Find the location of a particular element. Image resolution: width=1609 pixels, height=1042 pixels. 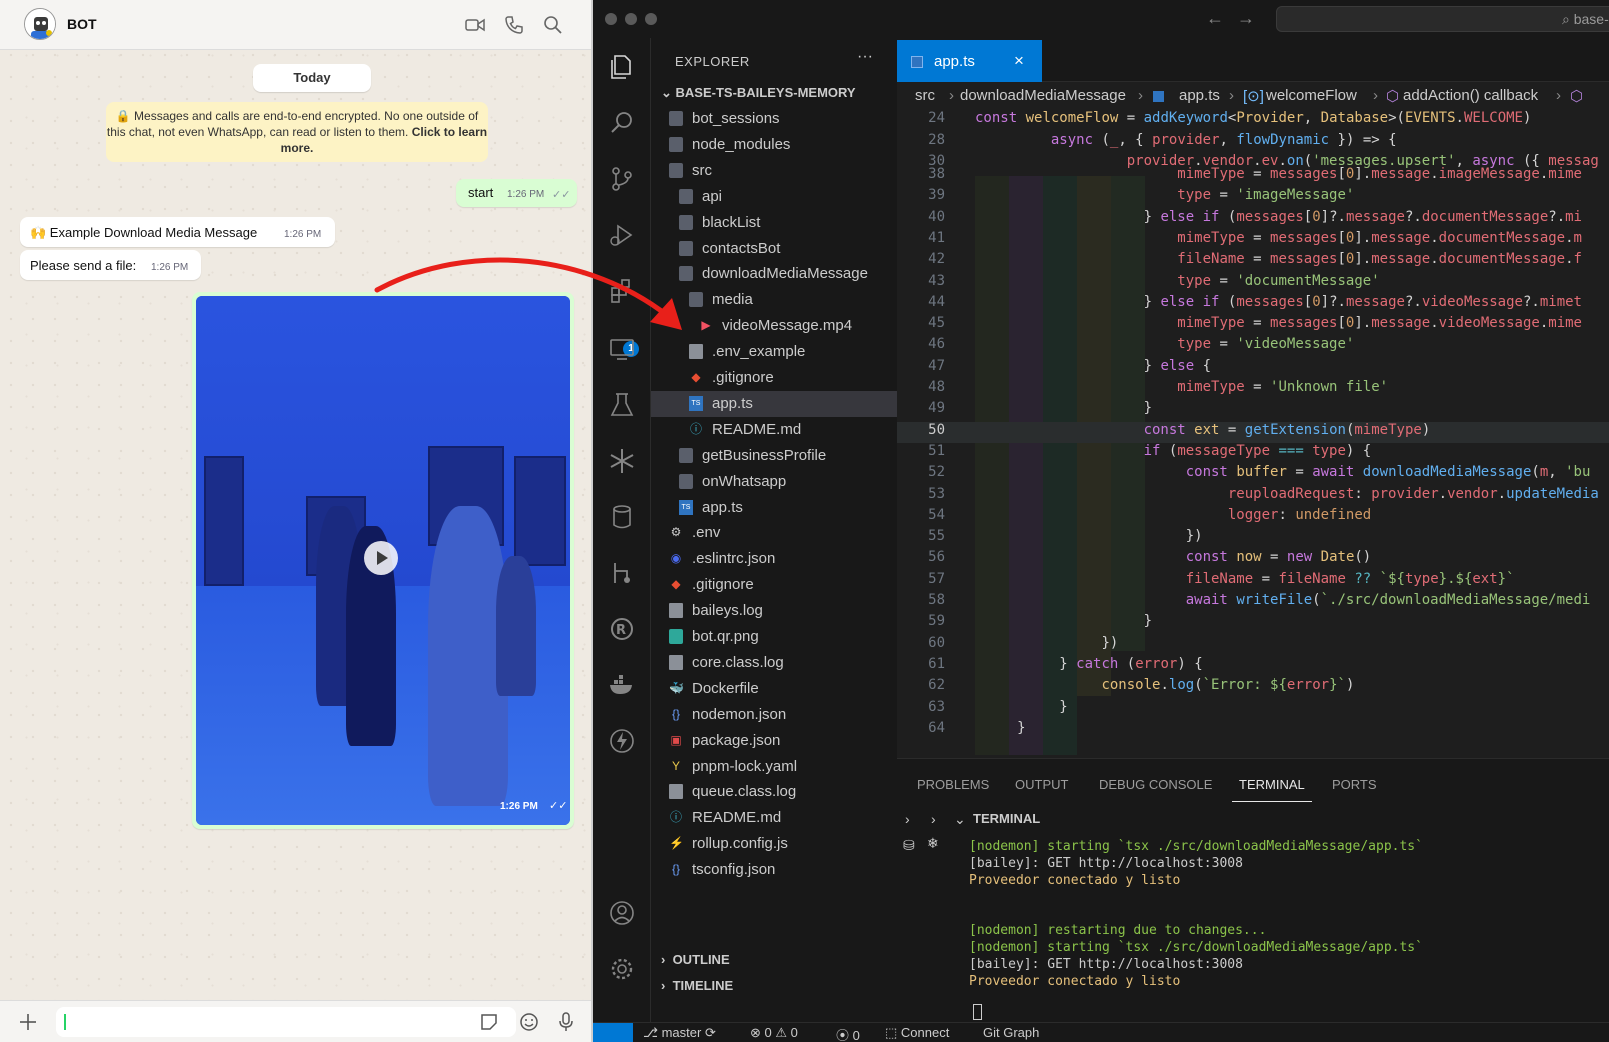

close-tab-icon: × is located at coordinates (1019, 61).